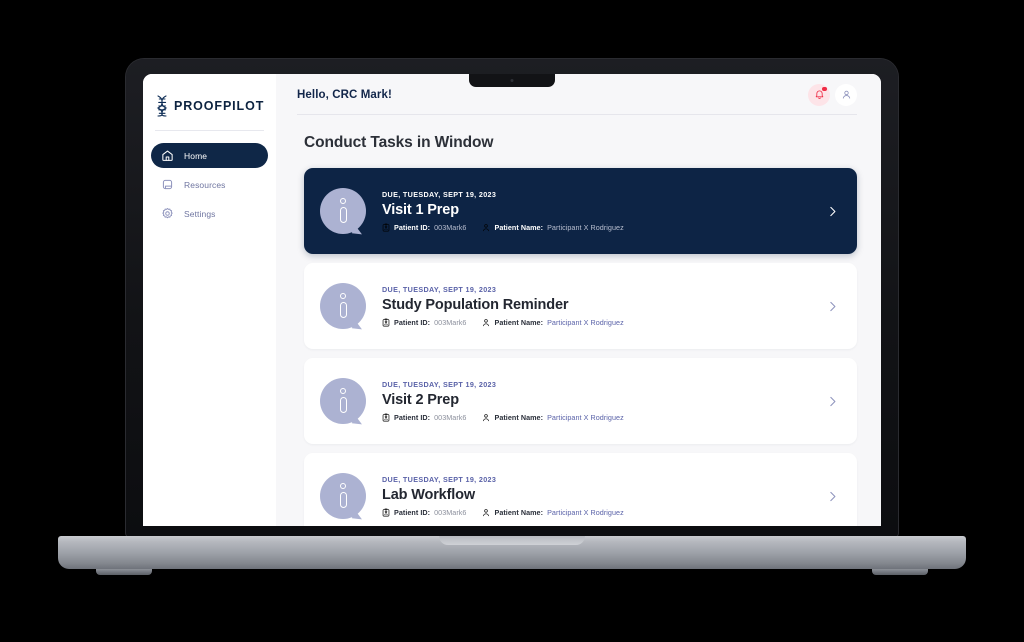  I want to click on task-title: Study Population Reminder, so click(475, 305).